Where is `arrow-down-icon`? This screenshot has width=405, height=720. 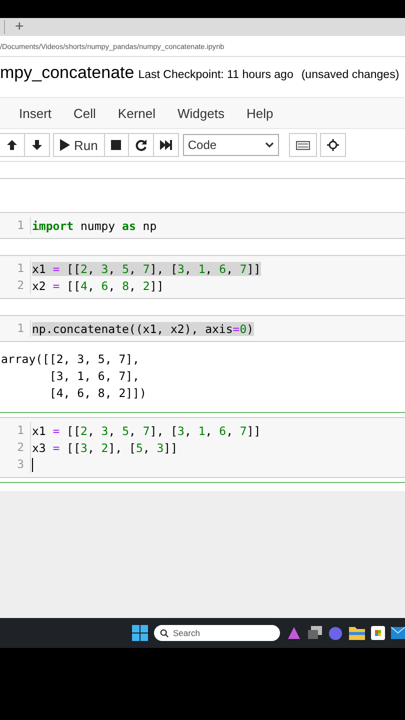 arrow-down-icon is located at coordinates (37, 145).